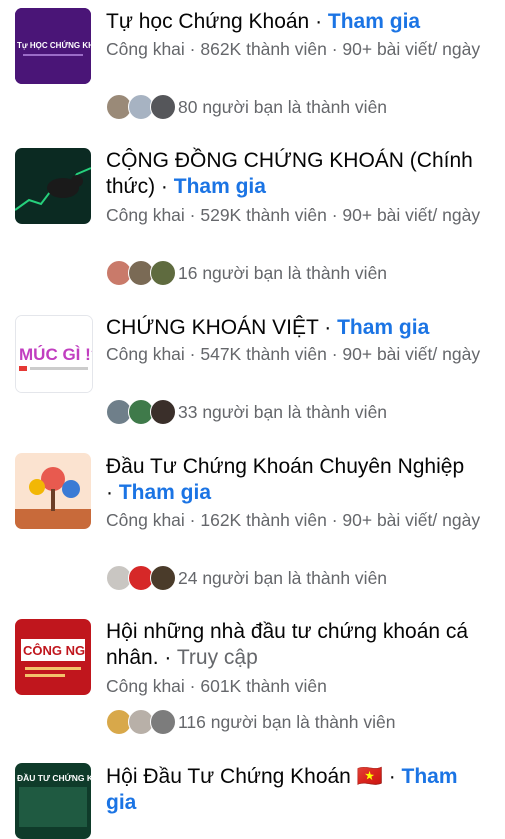 The width and height of the screenshot is (505, 839). I want to click on group-cover-image: MÚC GÌ !?, so click(54, 354).